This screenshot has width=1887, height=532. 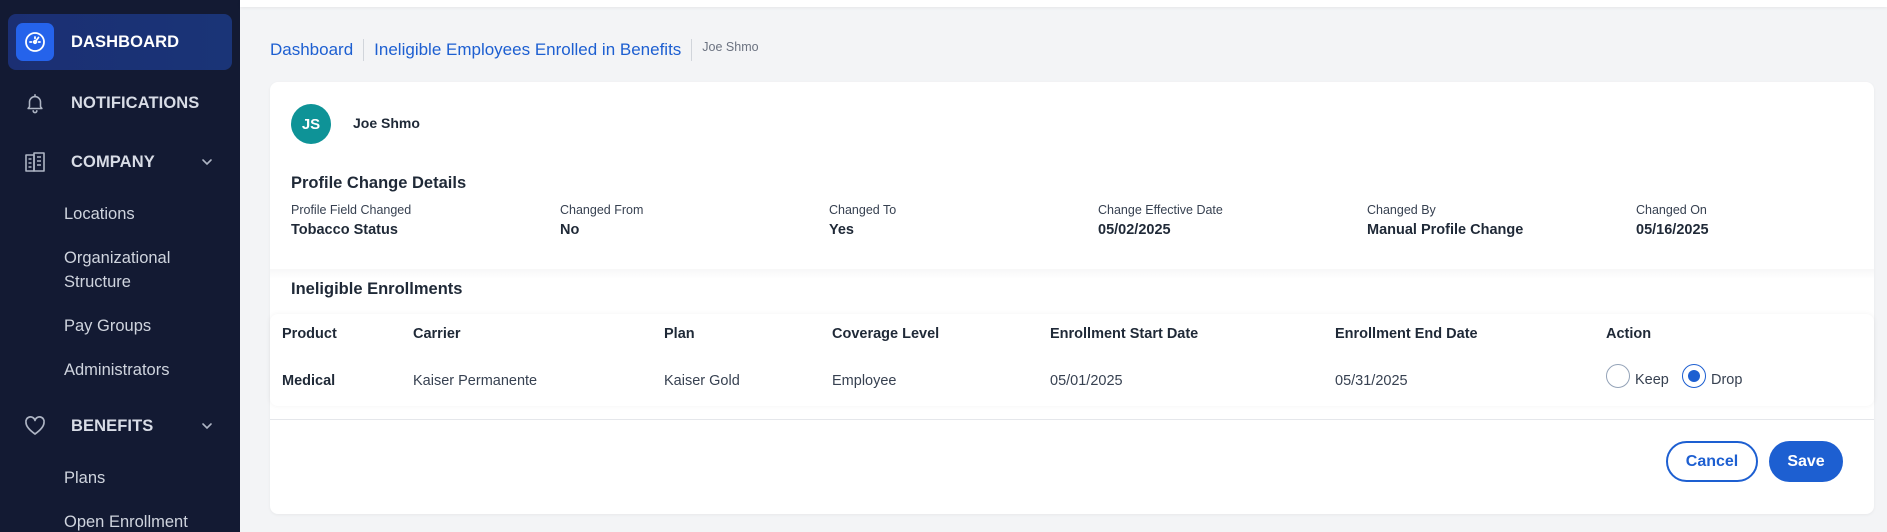 I want to click on col-header-action: Action, so click(x=1629, y=334).